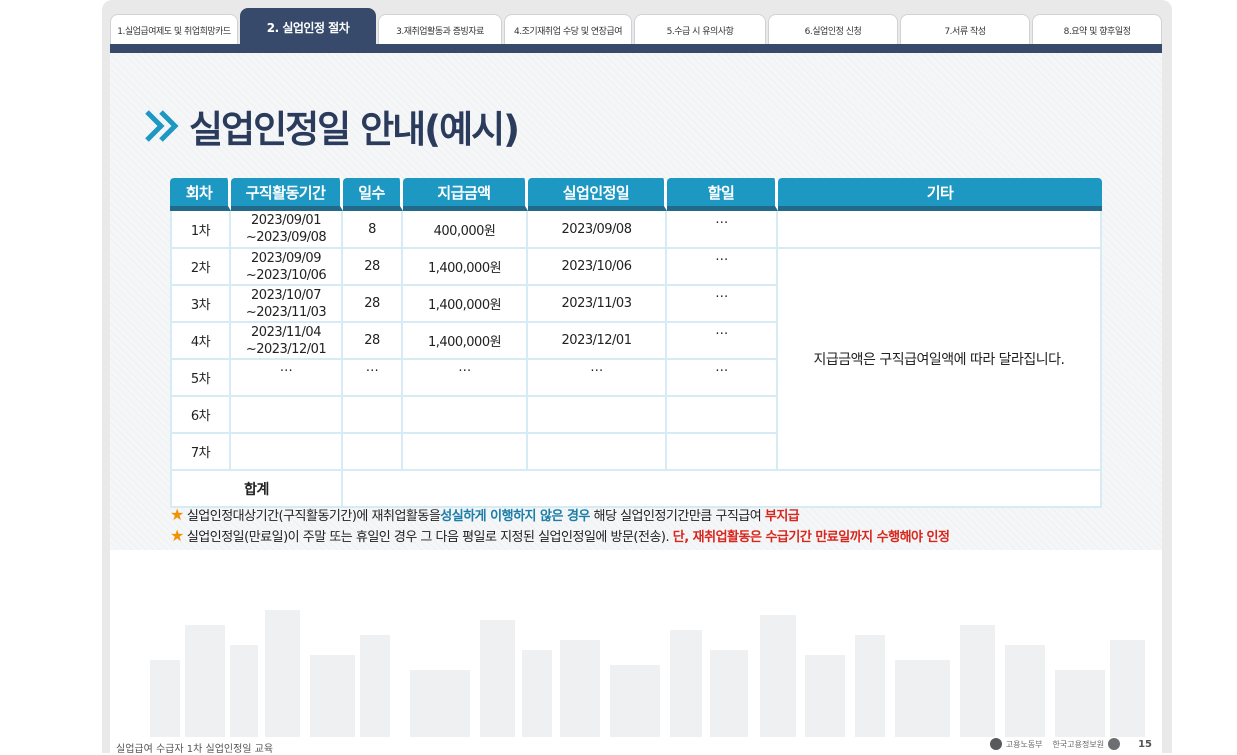 The height and width of the screenshot is (755, 1237). I want to click on period-start: 2023/10/07, so click(286, 295).